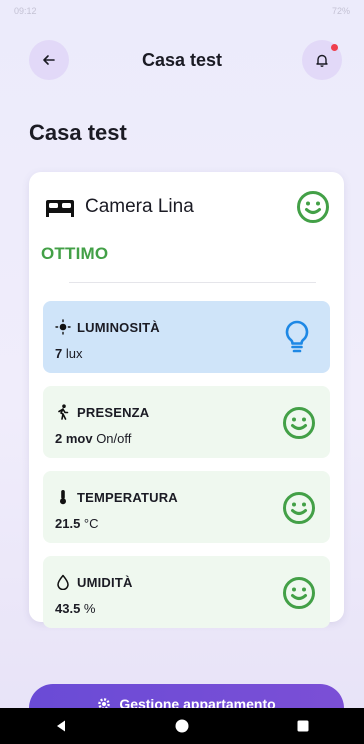 This screenshot has height=744, width=364. I want to click on sensor-unit: On/off, so click(112, 438).